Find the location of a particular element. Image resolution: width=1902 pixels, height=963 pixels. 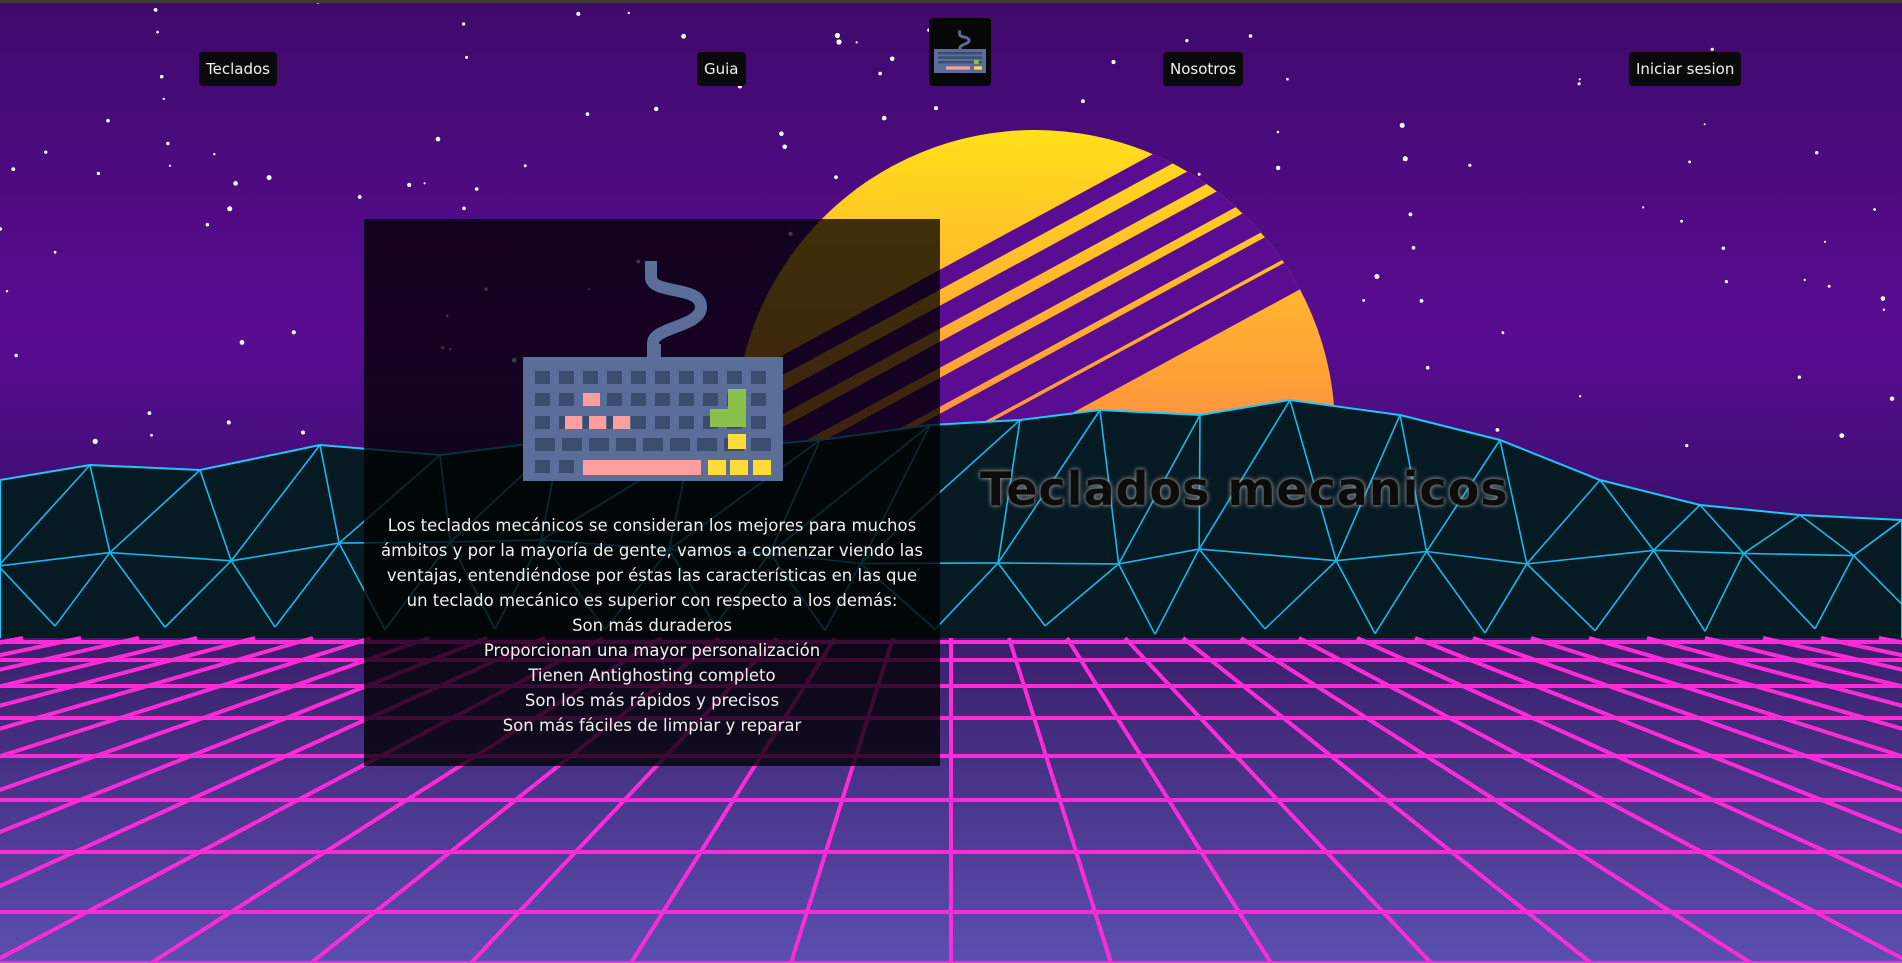

advantage-item: Son más duraderos is located at coordinates (652, 625).